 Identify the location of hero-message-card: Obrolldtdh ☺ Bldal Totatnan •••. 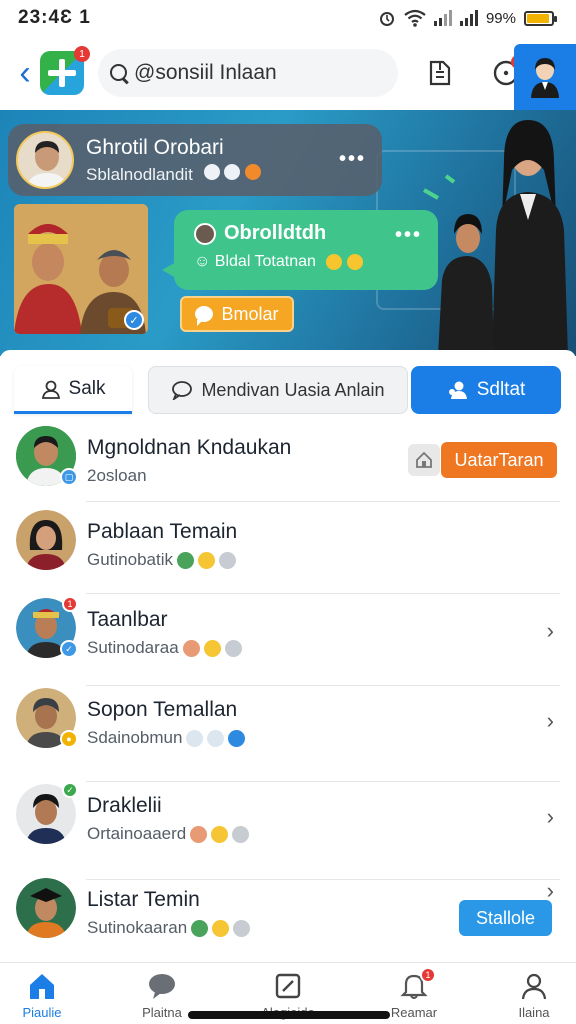
(300, 250).